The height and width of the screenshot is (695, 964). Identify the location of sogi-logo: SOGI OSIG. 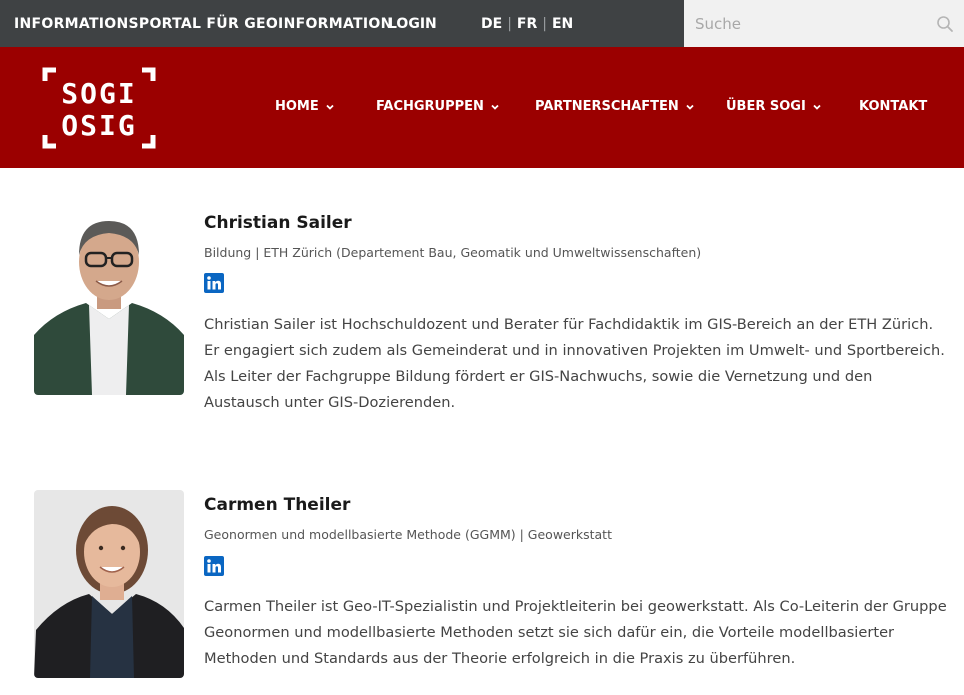
(99, 108).